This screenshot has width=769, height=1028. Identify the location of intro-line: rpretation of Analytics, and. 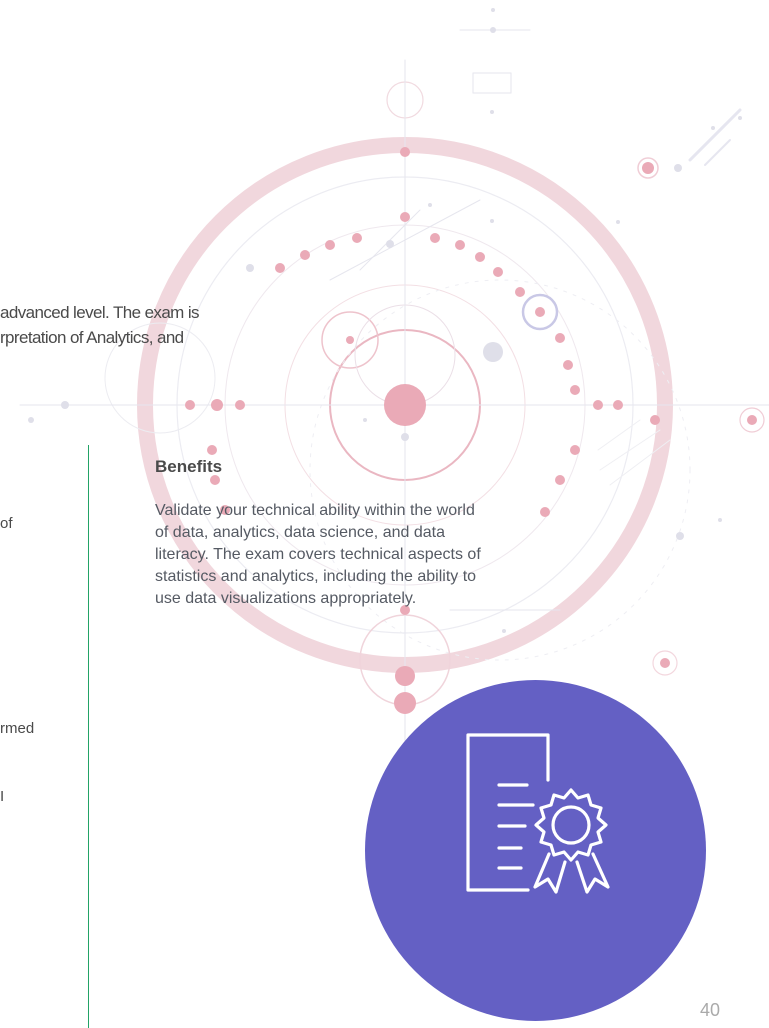
(92, 337).